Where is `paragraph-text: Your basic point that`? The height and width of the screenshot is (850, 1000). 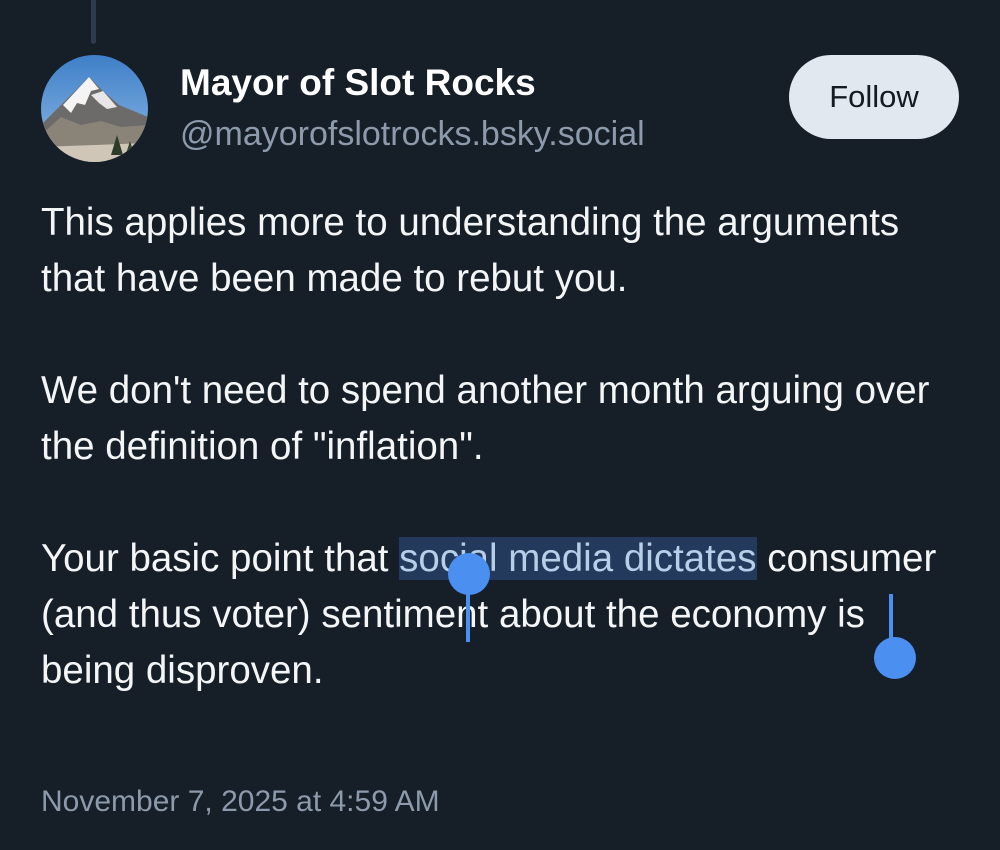 paragraph-text: Your basic point that is located at coordinates (220, 558).